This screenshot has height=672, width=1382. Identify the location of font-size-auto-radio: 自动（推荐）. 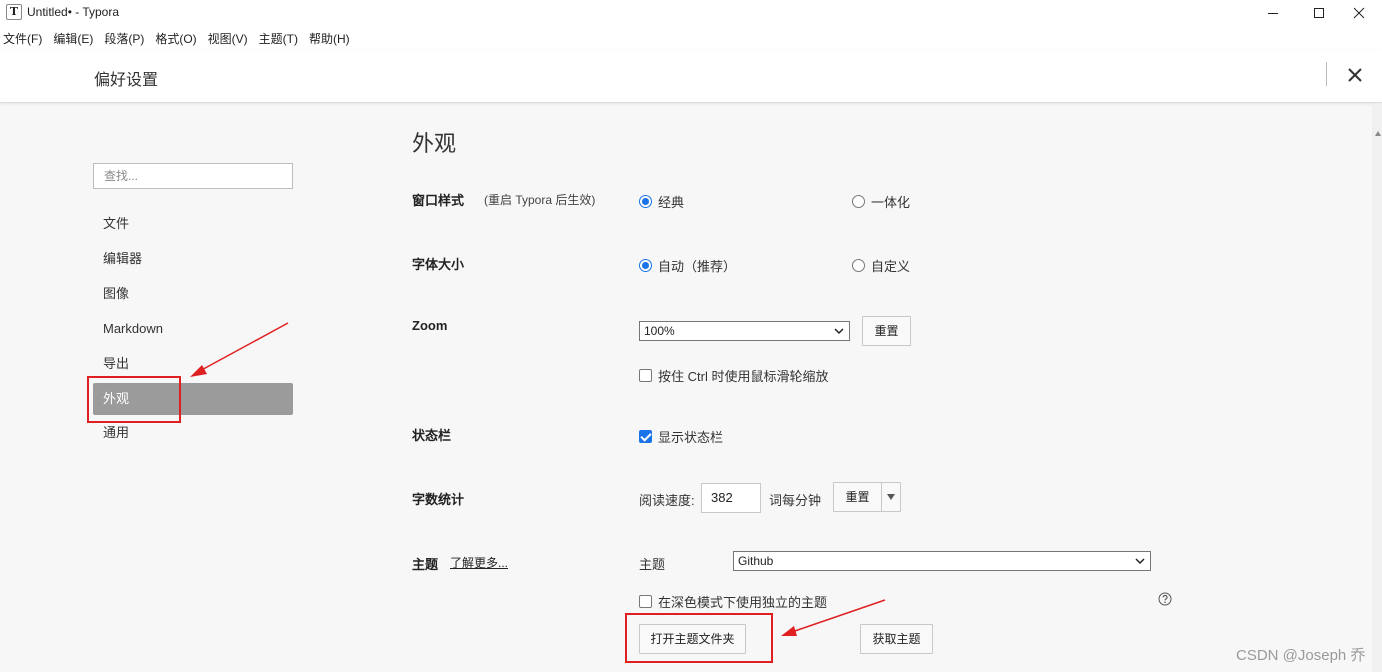
(687, 265).